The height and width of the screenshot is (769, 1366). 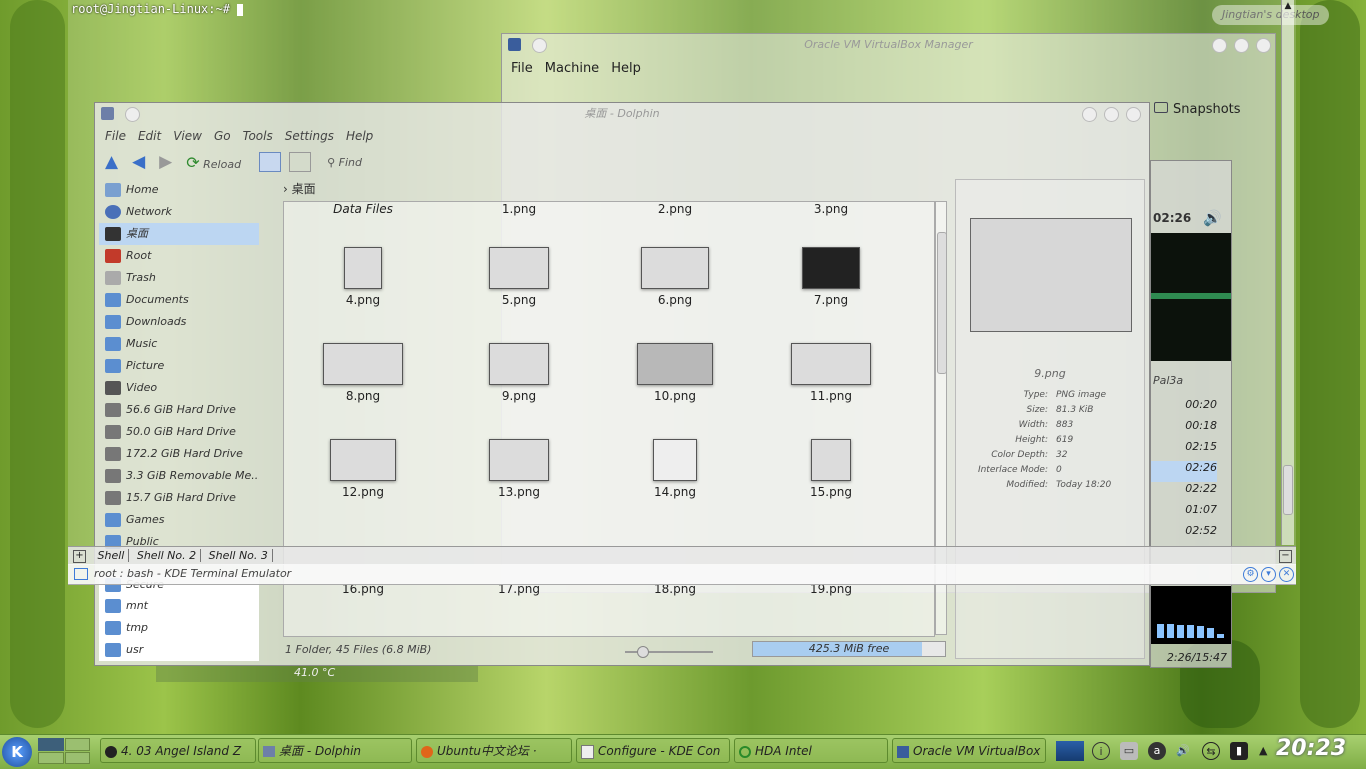 What do you see at coordinates (1101, 751) in the screenshot?
I see `info-icon: i` at bounding box center [1101, 751].